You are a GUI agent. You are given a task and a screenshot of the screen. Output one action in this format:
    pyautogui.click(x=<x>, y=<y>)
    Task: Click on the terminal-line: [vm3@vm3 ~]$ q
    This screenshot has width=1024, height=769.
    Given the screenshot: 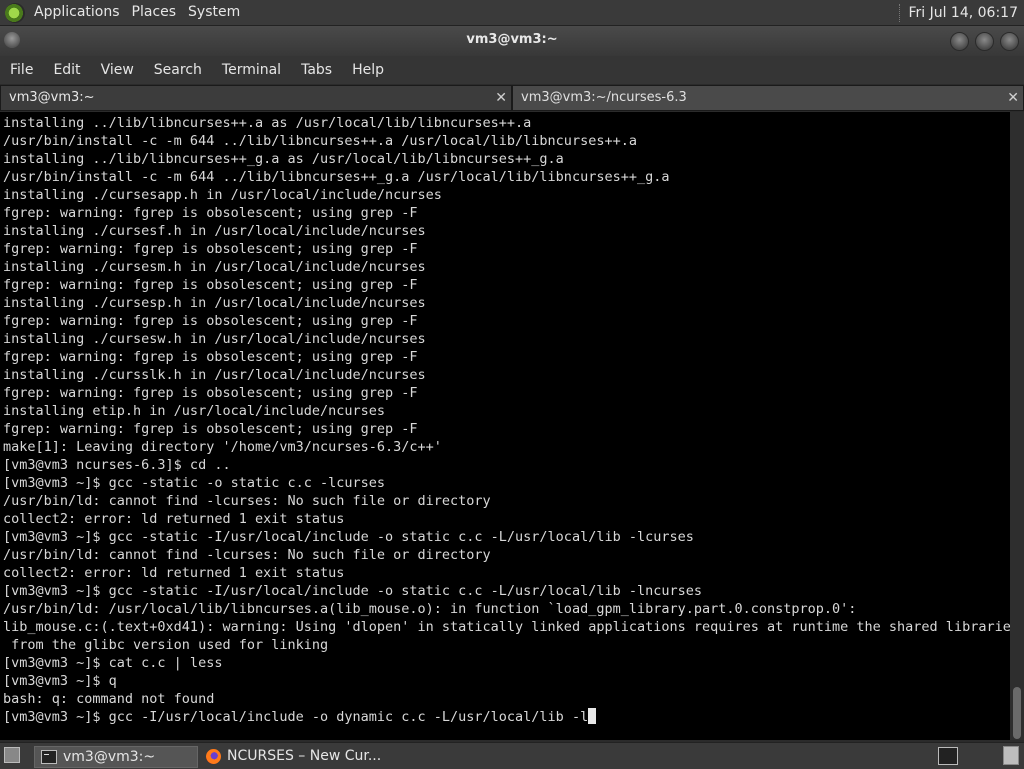 What is the action you would take?
    pyautogui.click(x=60, y=681)
    